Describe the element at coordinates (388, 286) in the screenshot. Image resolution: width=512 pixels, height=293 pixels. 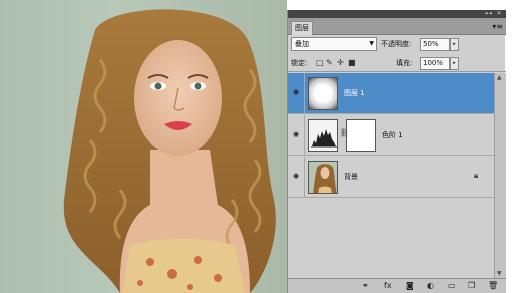
I see `fx-icon: fx` at that location.